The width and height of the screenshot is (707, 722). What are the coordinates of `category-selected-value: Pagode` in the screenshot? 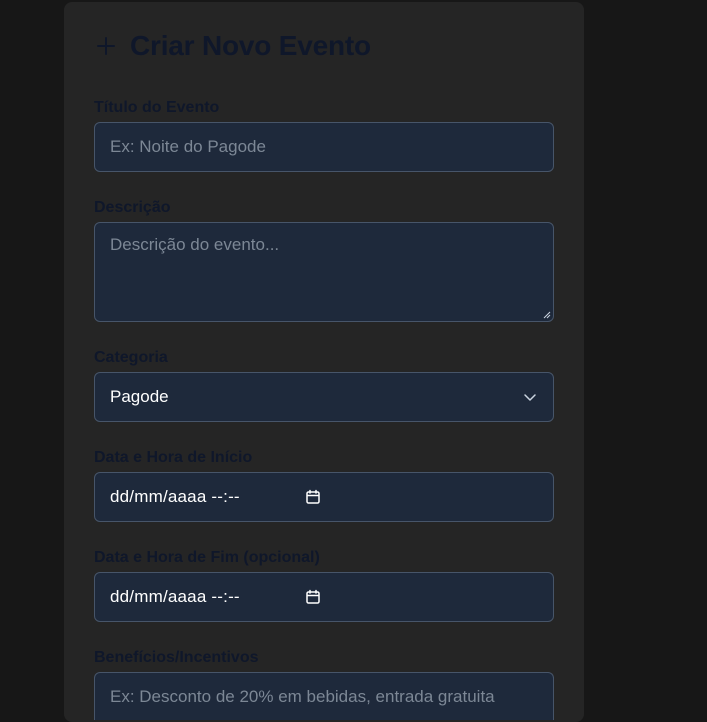 It's located at (139, 396).